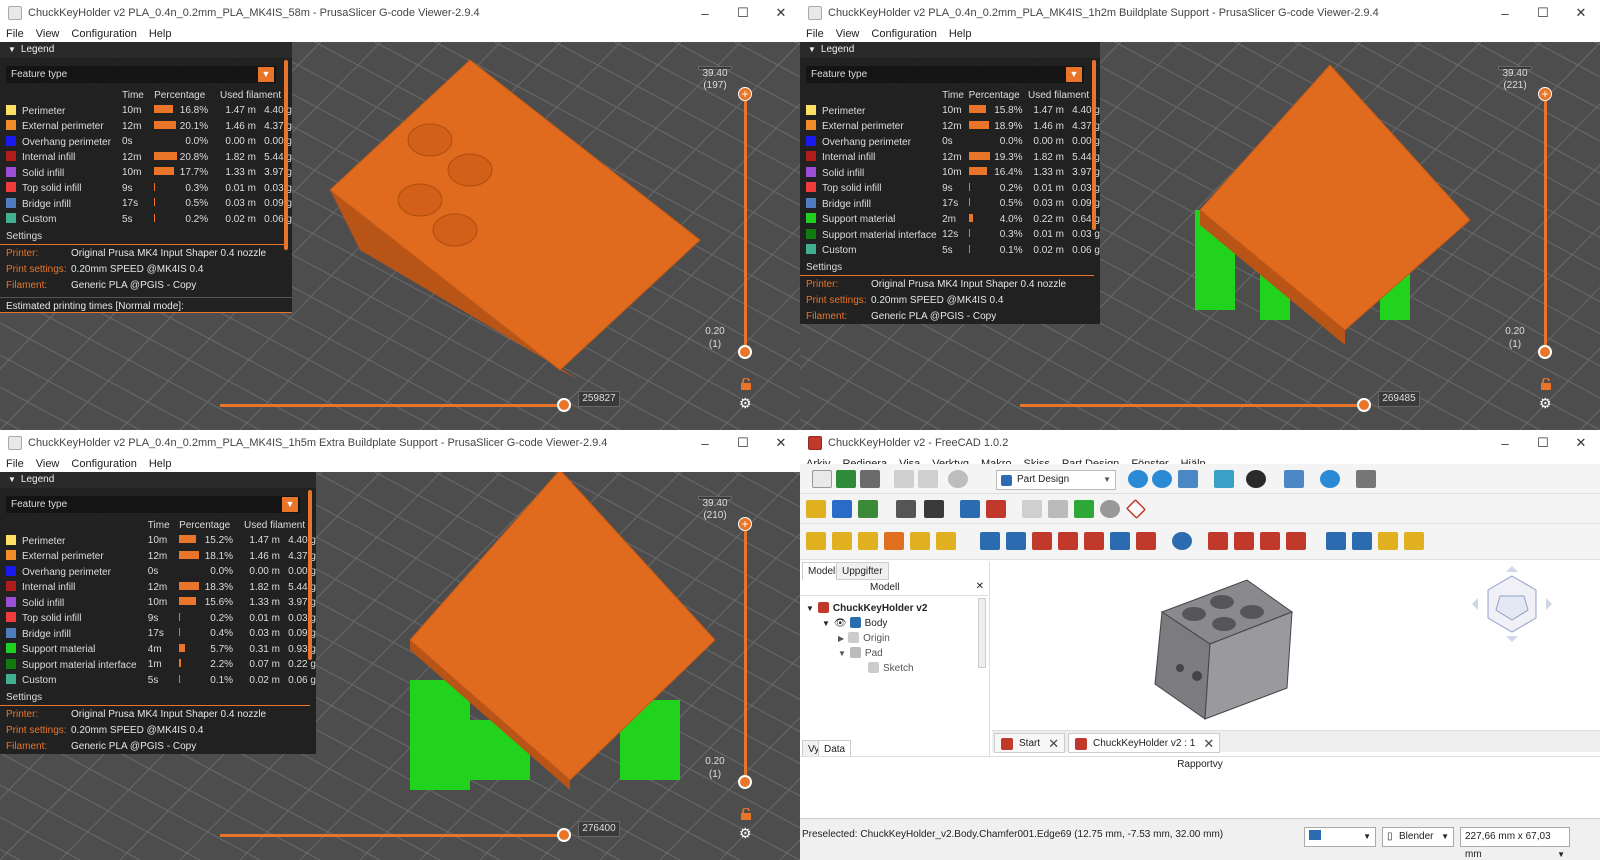 The height and width of the screenshot is (860, 1600). What do you see at coordinates (161, 588) in the screenshot?
I see `table-row: Internal infill 12m 18.3% 1.82 m 5.44 g` at bounding box center [161, 588].